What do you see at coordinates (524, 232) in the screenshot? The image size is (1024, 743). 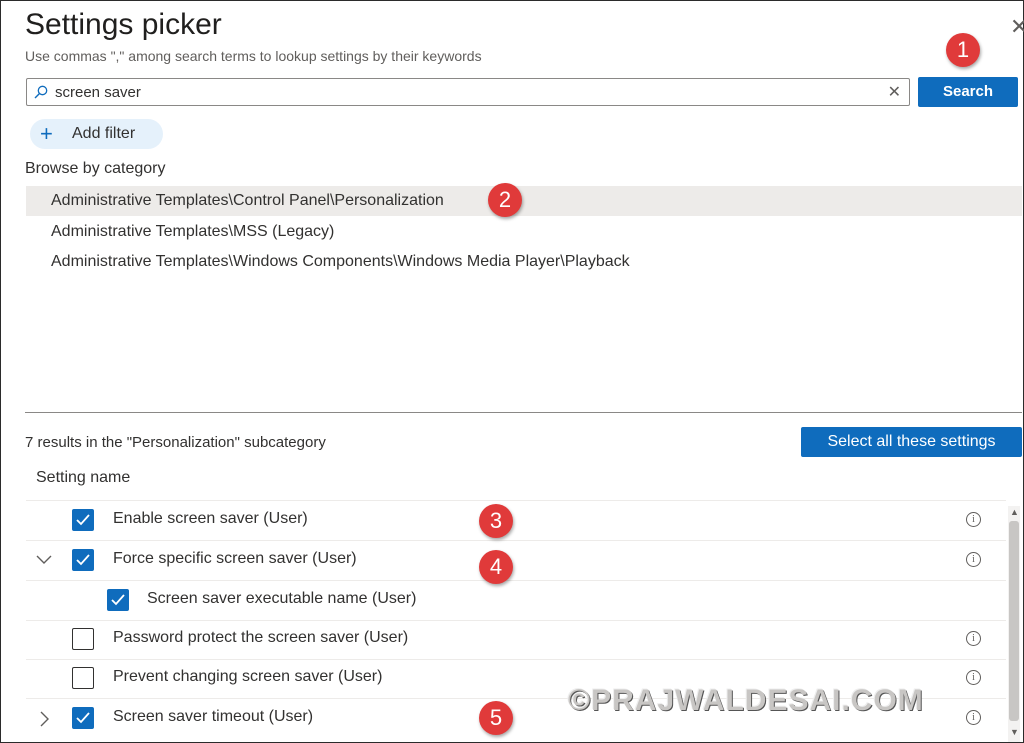 I see `category-item: Administrative Templates\MSS (Legacy)` at bounding box center [524, 232].